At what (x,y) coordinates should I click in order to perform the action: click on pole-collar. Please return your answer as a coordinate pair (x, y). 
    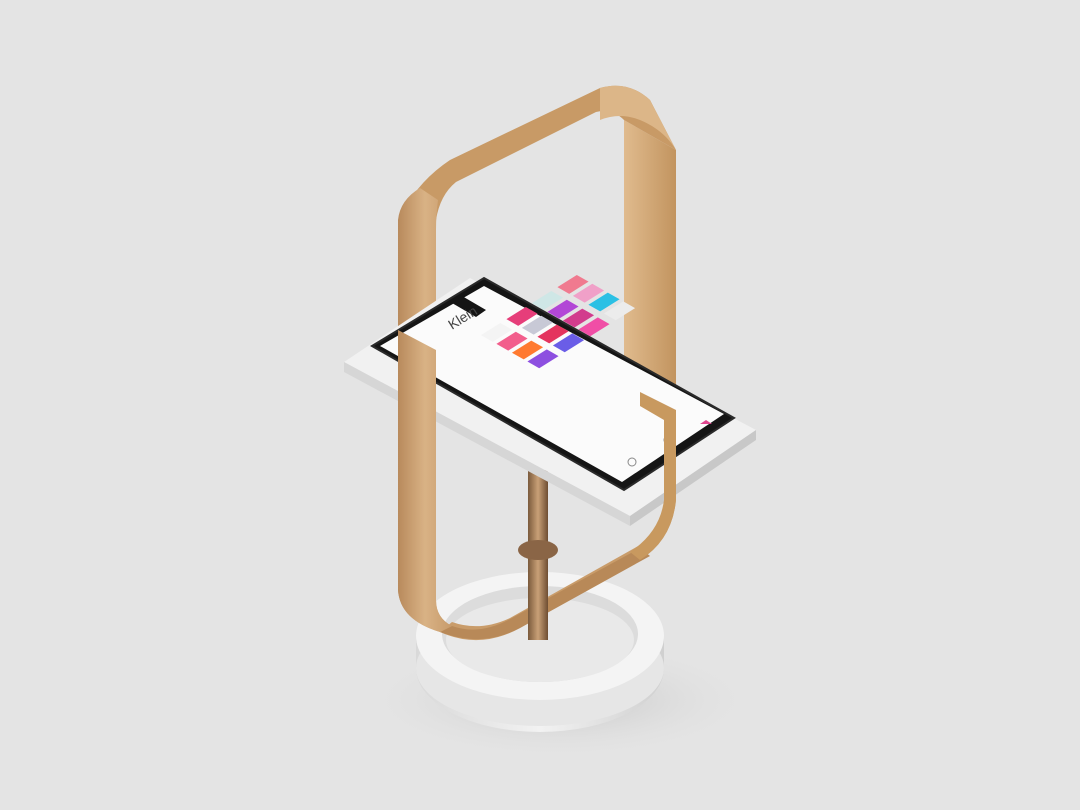
    Looking at the image, I should click on (538, 550).